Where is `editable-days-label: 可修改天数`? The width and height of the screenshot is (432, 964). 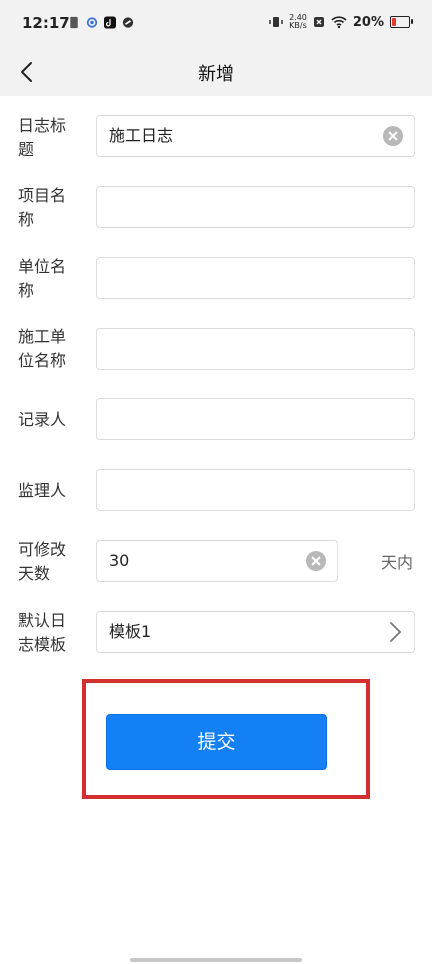 editable-days-label: 可修改天数 is located at coordinates (42, 561).